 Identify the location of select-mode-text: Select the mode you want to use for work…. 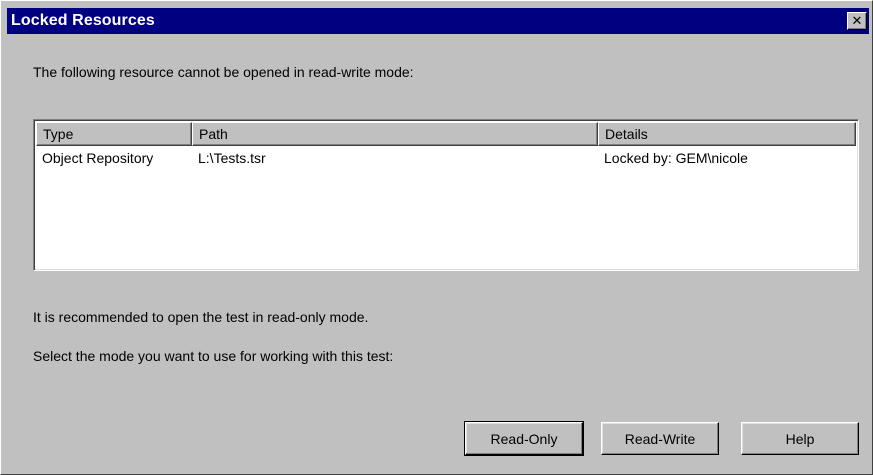
(213, 356).